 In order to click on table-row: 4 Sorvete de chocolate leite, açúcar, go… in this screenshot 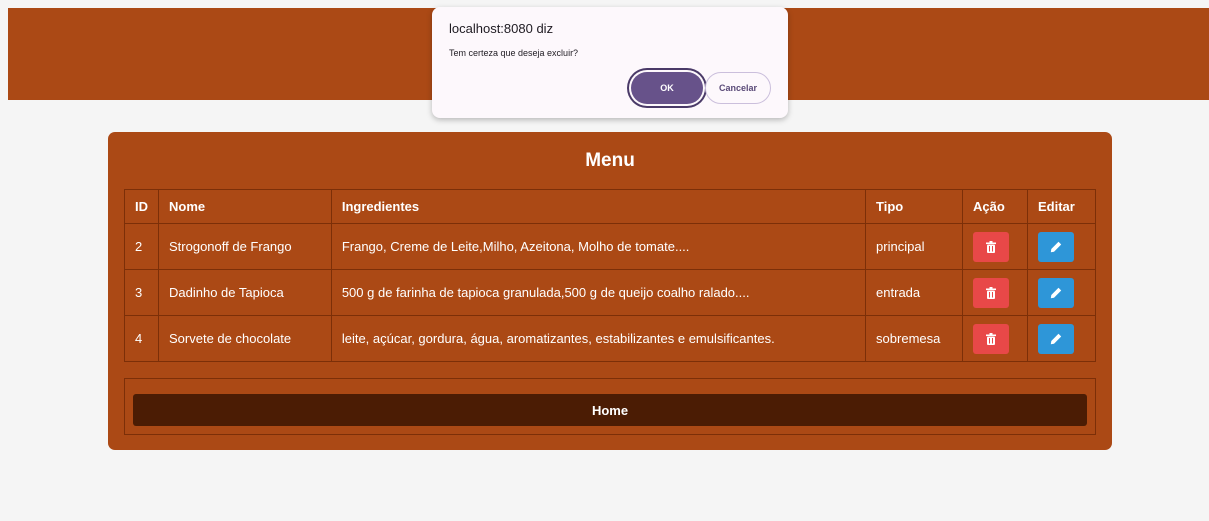, I will do `click(610, 338)`.